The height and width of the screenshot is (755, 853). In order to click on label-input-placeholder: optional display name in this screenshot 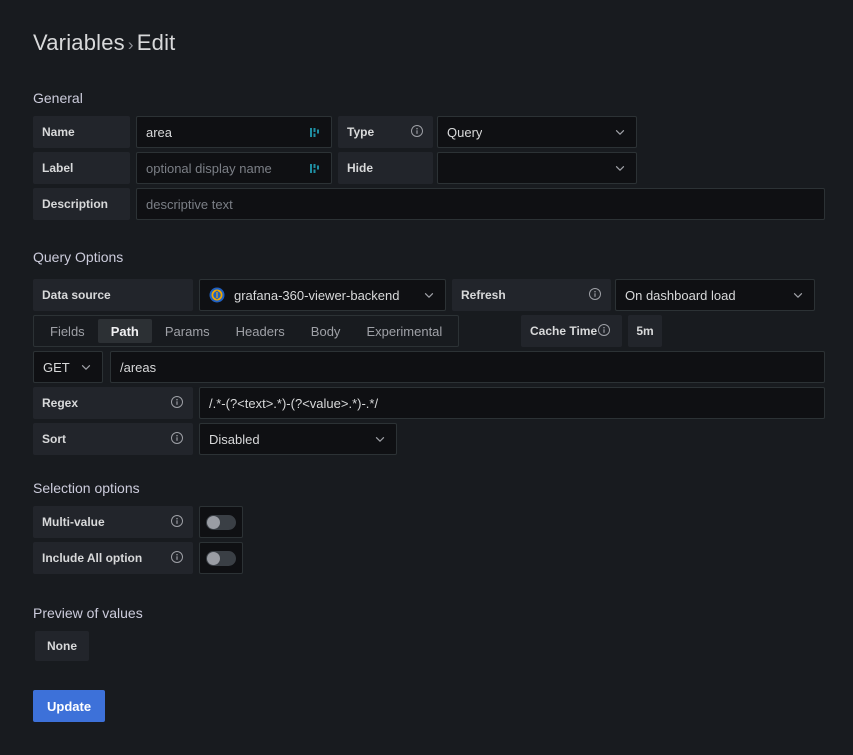, I will do `click(209, 168)`.